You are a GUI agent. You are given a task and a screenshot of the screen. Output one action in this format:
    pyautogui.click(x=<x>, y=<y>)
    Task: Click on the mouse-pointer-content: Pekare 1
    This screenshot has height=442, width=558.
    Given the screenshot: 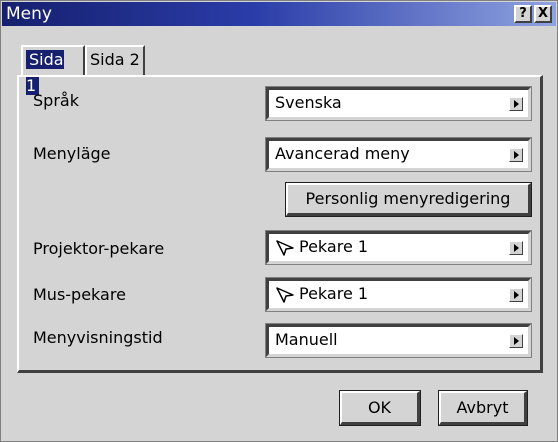 What is the action you would take?
    pyautogui.click(x=321, y=294)
    